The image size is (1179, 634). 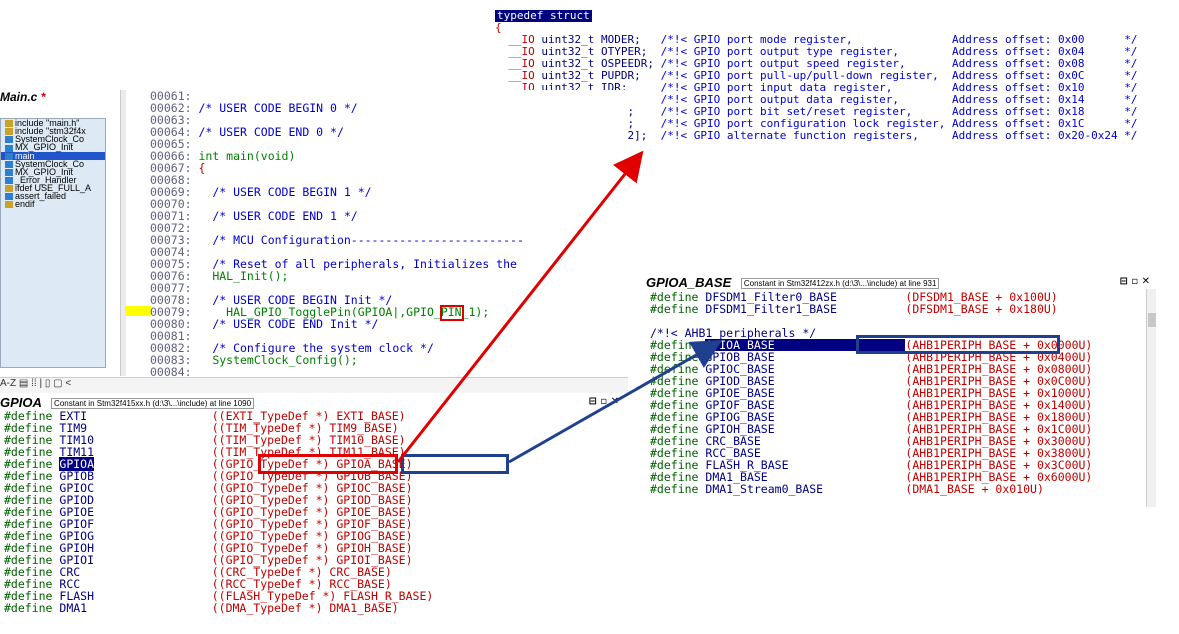 What do you see at coordinates (305, 608) in the screenshot?
I see `define-value: ((DMA_TypeDef *) DMA1_BASE)` at bounding box center [305, 608].